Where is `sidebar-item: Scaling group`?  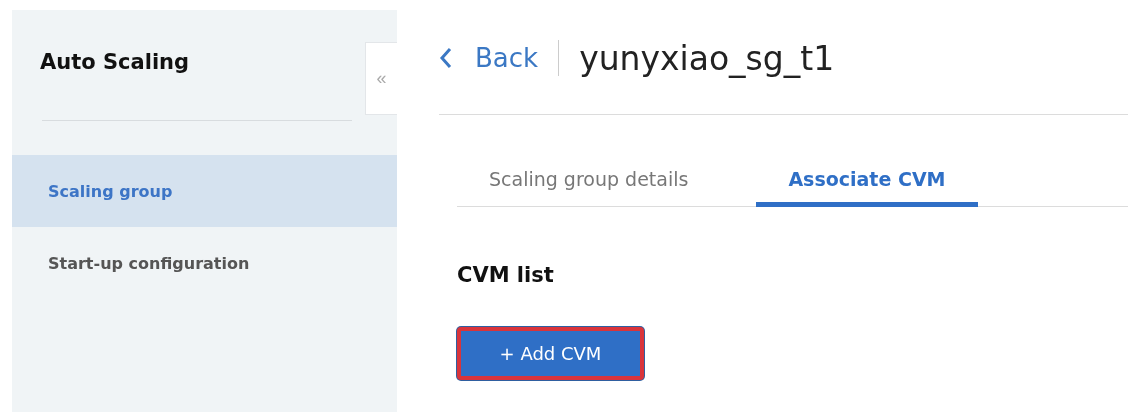
sidebar-item: Scaling group is located at coordinates (204, 191).